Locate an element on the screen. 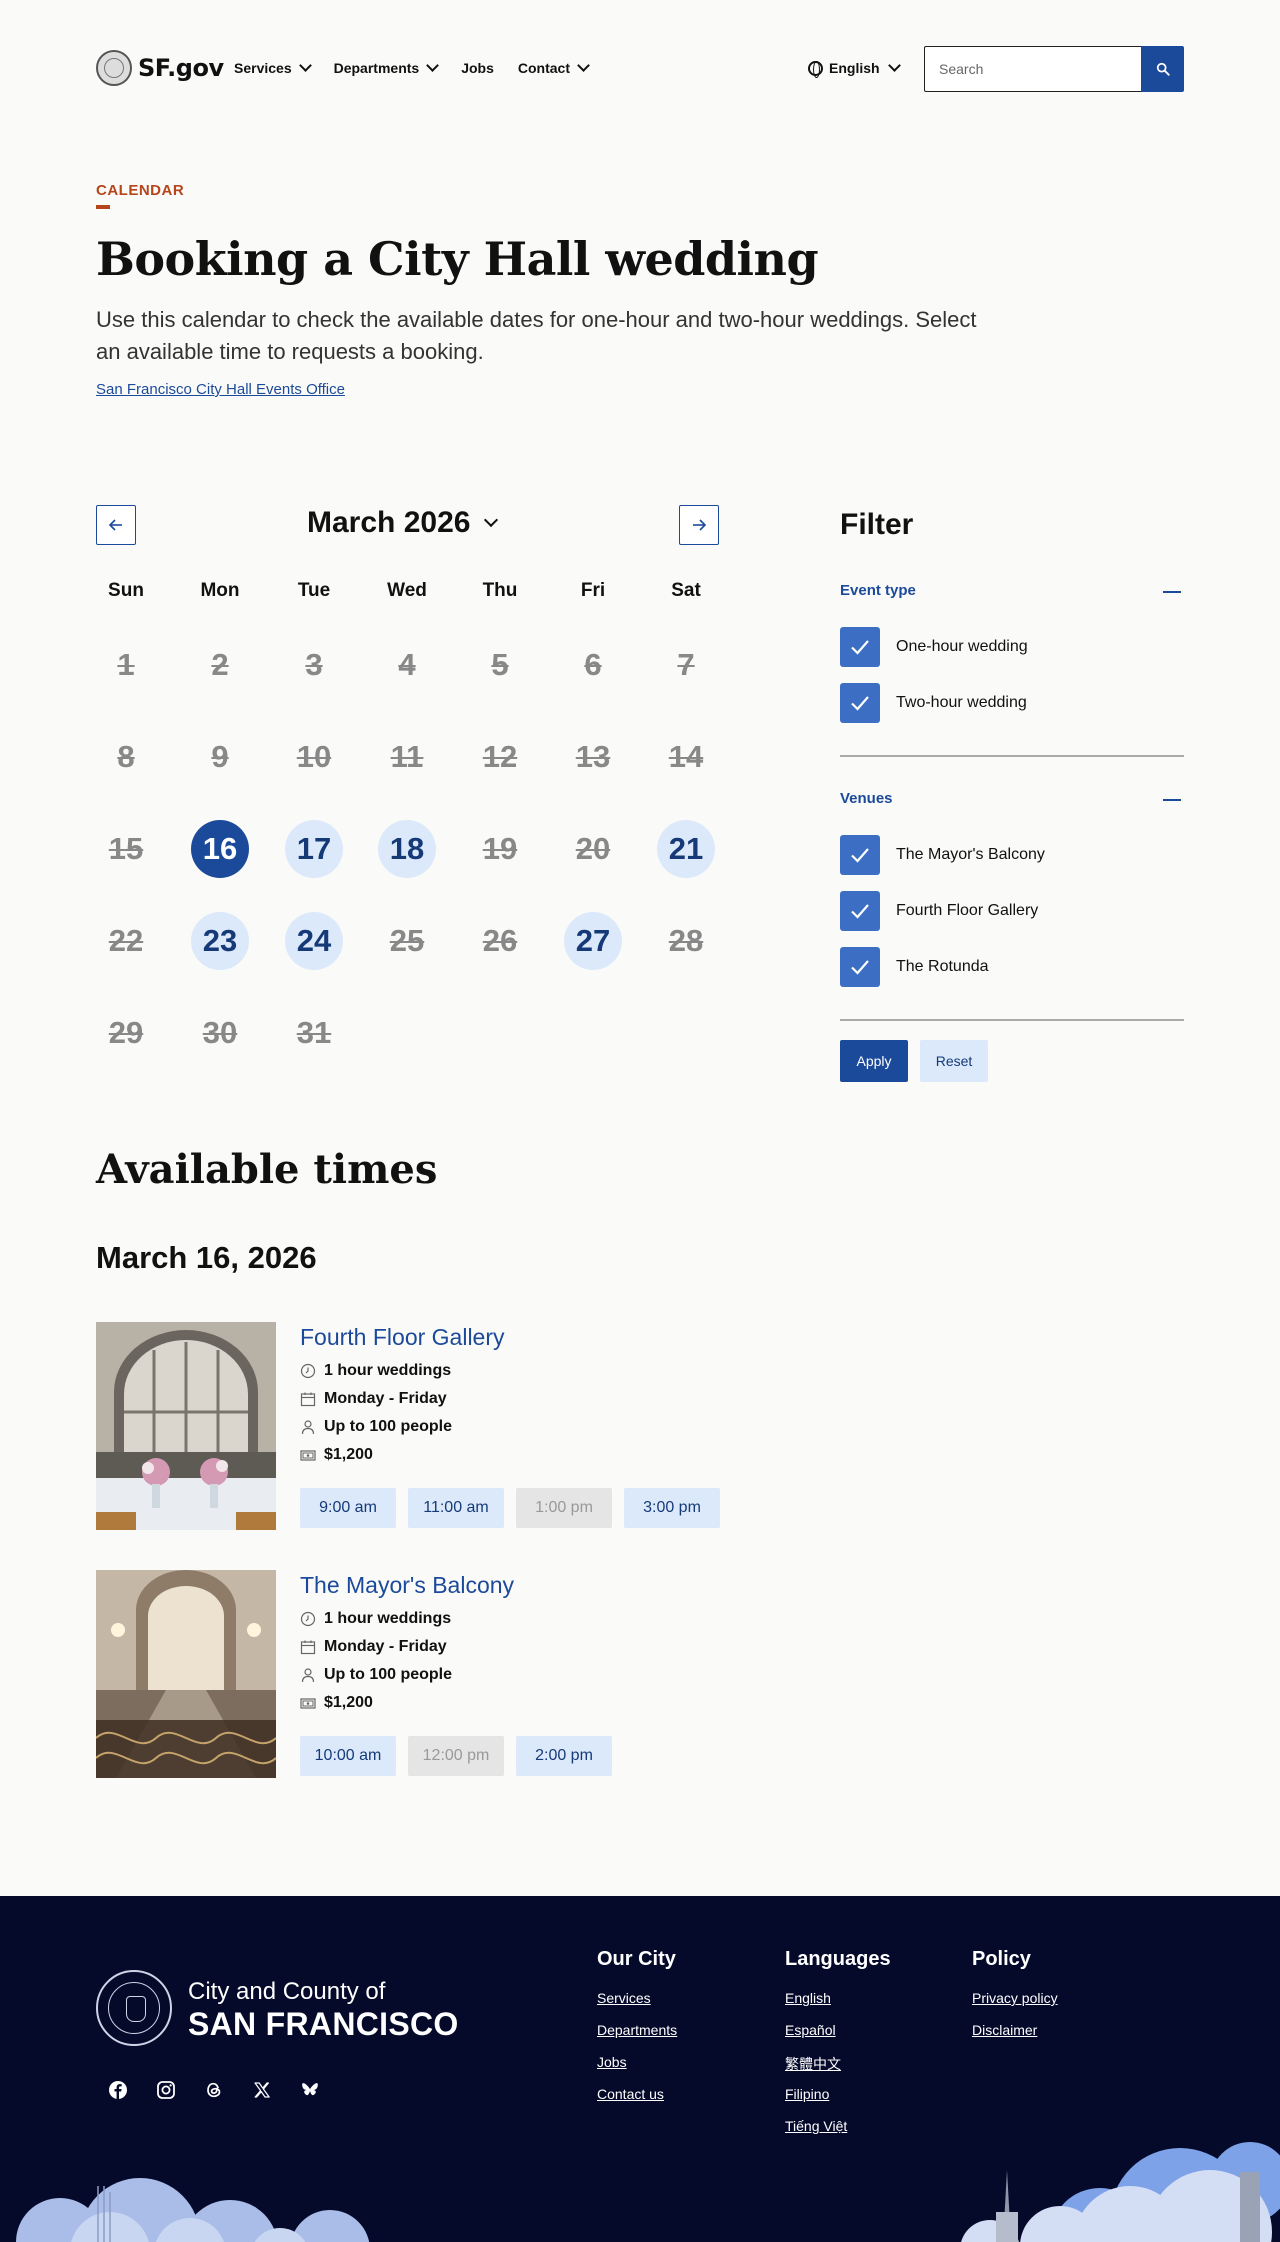 The image size is (1280, 2242). calendar-day-5: 5 is located at coordinates (500, 664).